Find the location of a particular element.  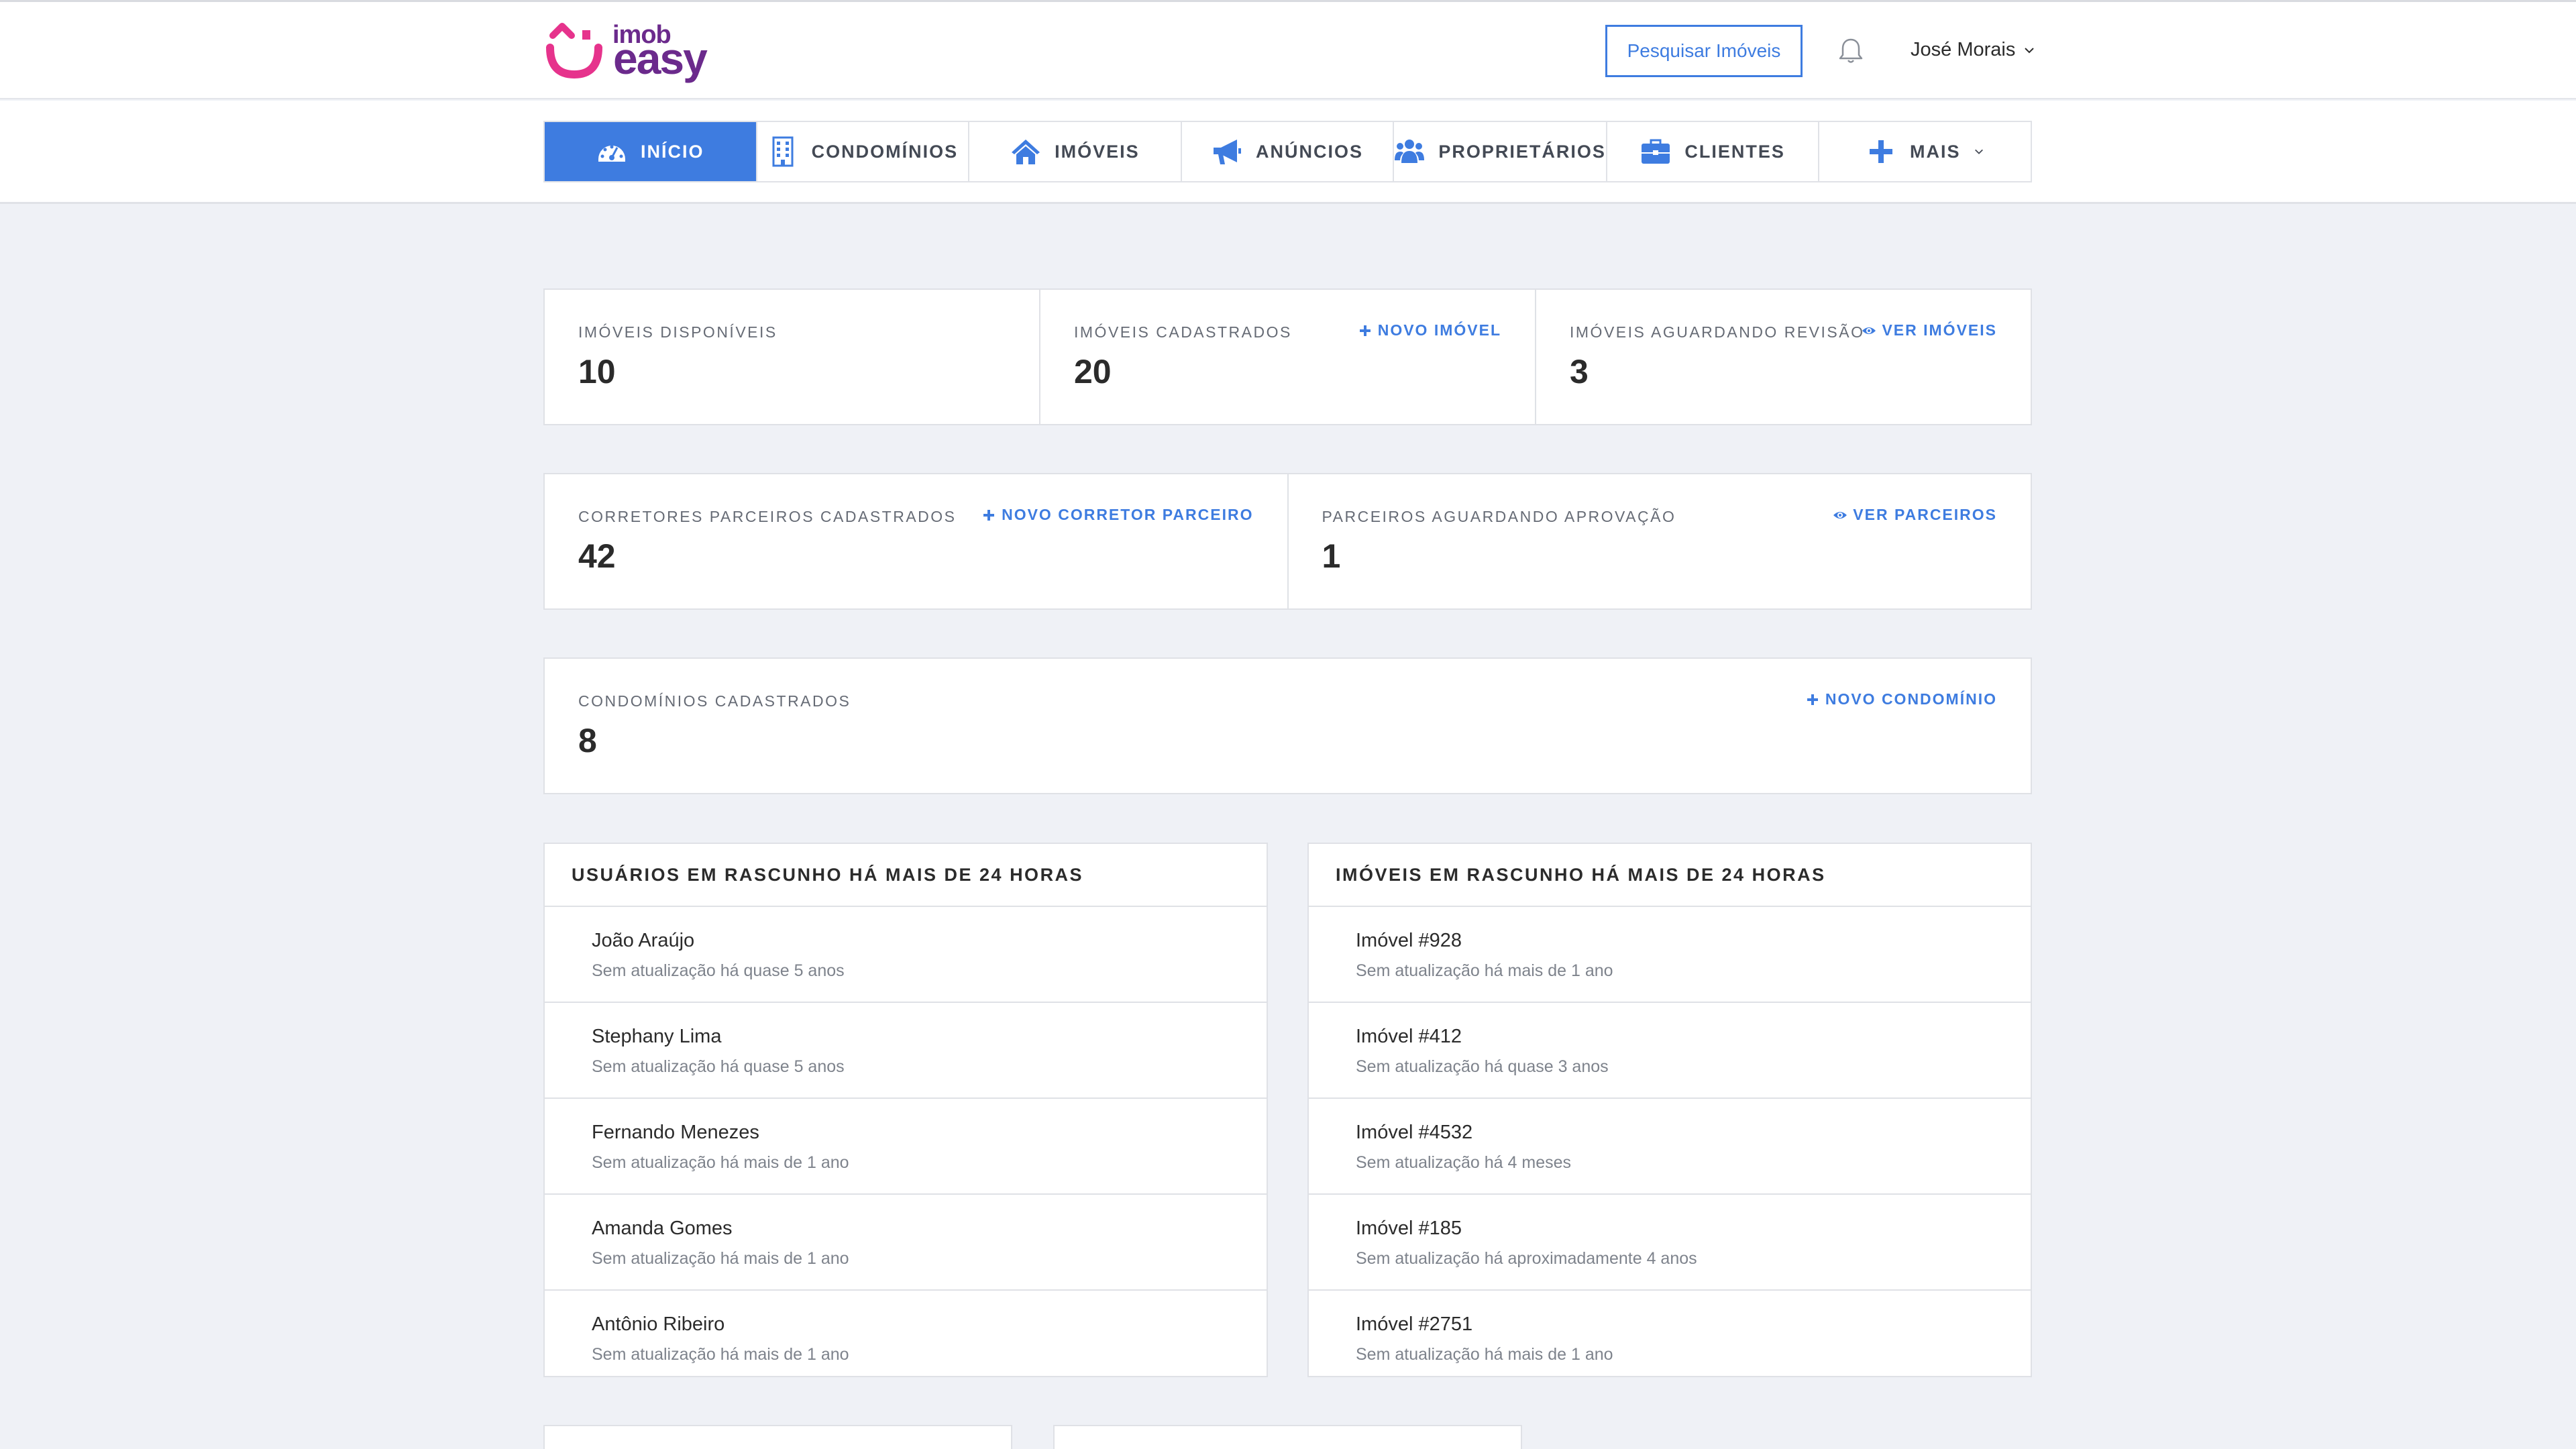

item-name: Fernando Menezes is located at coordinates (675, 1132).